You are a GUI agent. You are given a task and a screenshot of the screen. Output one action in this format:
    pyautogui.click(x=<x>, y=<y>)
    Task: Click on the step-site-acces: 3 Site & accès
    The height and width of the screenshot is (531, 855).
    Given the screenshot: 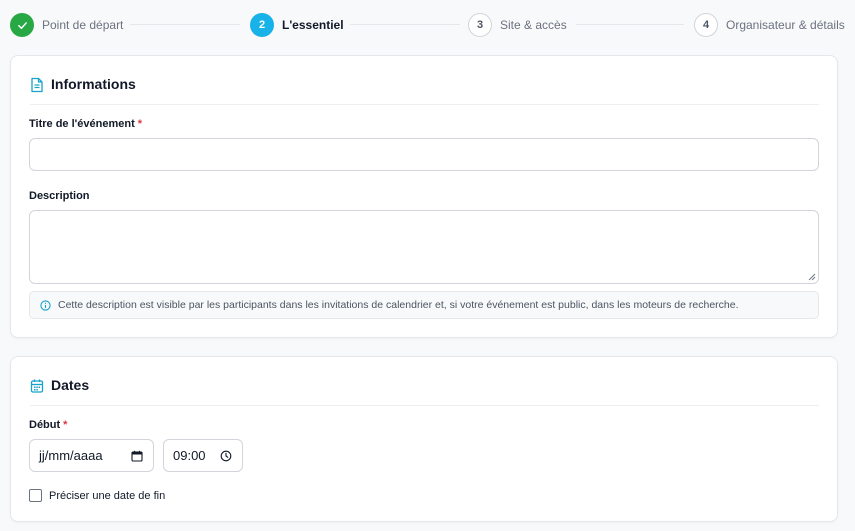 What is the action you would take?
    pyautogui.click(x=517, y=25)
    